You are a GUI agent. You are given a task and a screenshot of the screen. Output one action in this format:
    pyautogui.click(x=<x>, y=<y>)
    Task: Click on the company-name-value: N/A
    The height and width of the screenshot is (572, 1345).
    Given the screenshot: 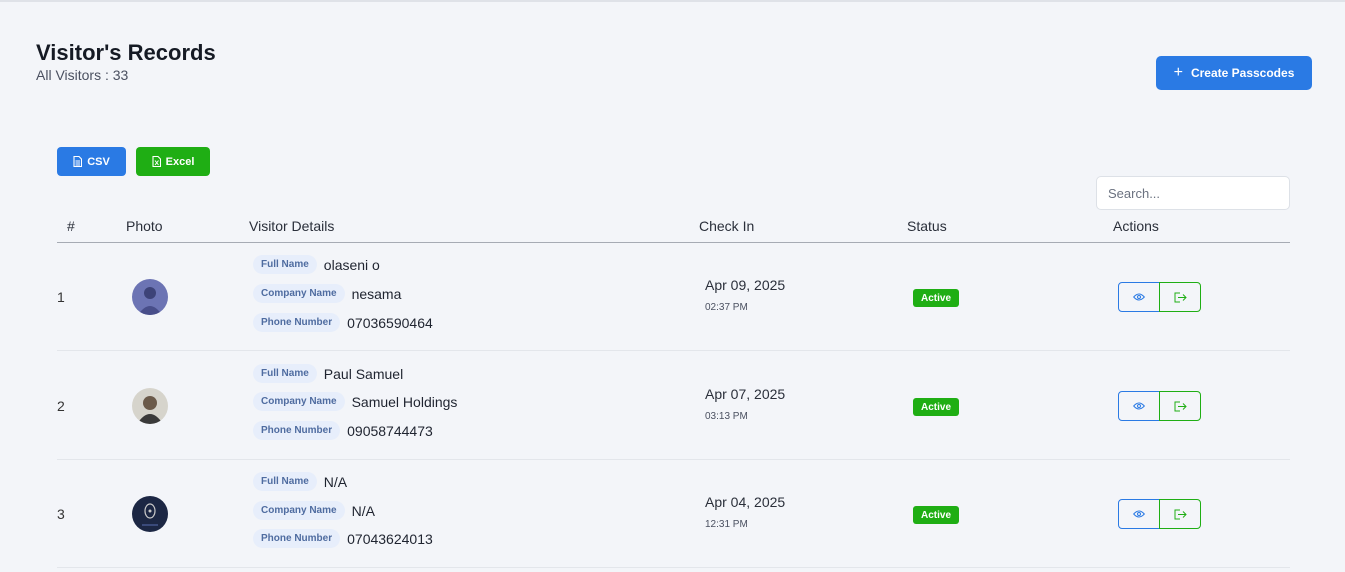 What is the action you would take?
    pyautogui.click(x=363, y=510)
    